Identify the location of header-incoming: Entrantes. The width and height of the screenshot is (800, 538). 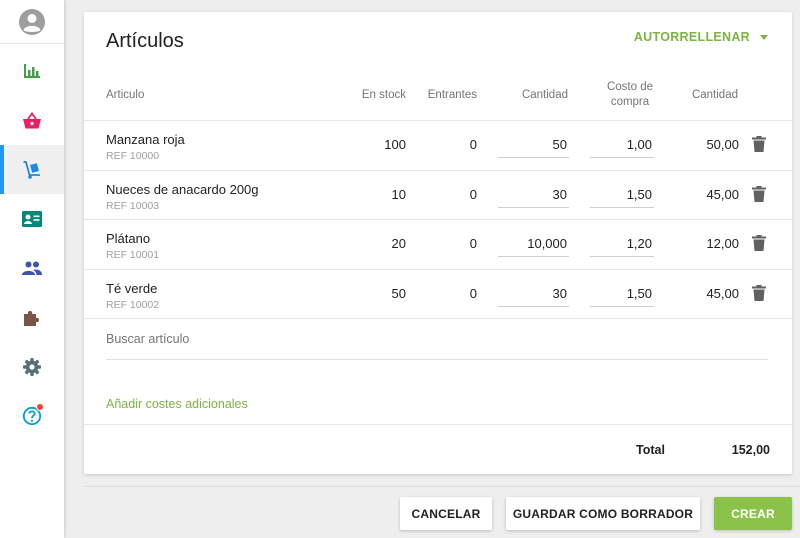
(452, 95).